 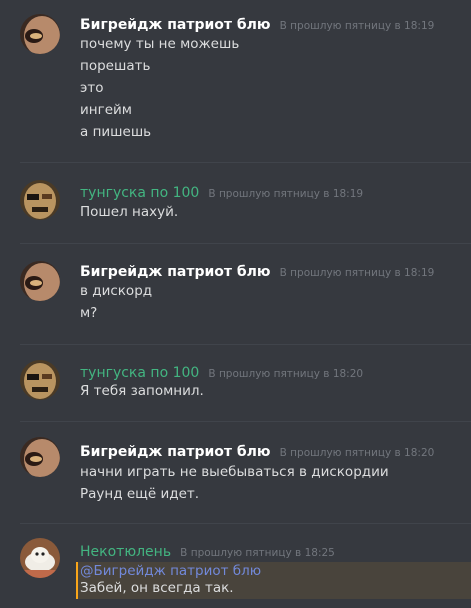 I want to click on message-header: Некотюлень В прошлую пятницу в 18:25, so click(x=207, y=550).